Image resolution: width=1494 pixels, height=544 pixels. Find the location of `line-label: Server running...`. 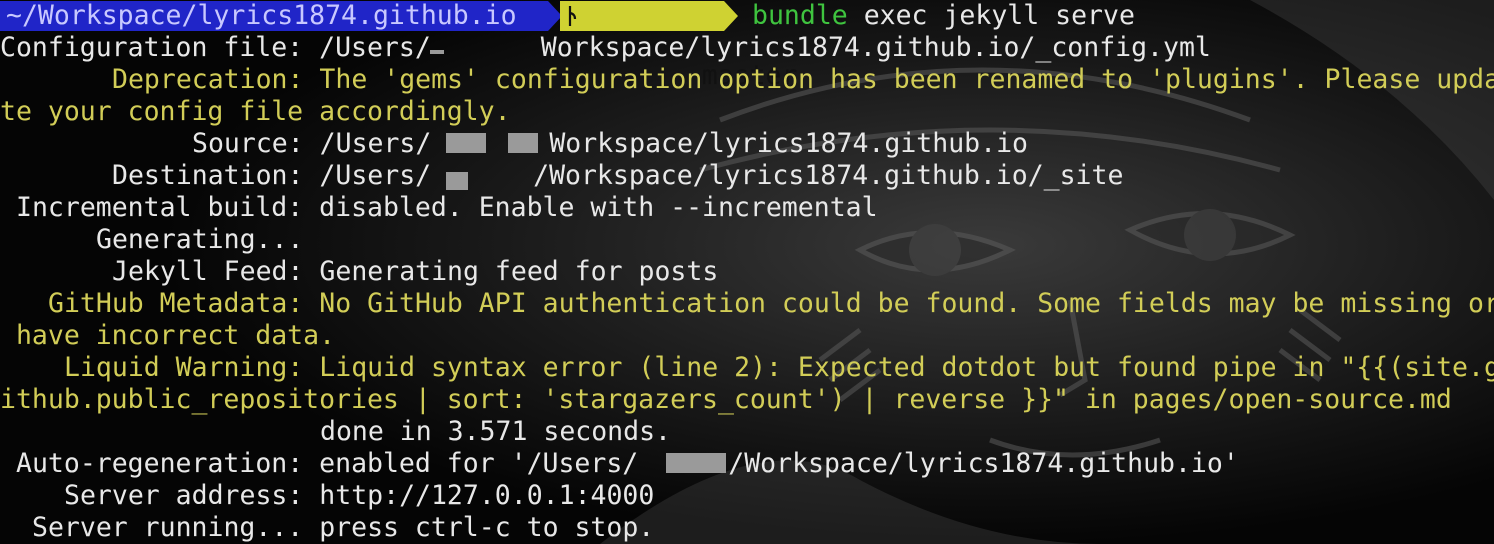

line-label: Server running... is located at coordinates (168, 527).